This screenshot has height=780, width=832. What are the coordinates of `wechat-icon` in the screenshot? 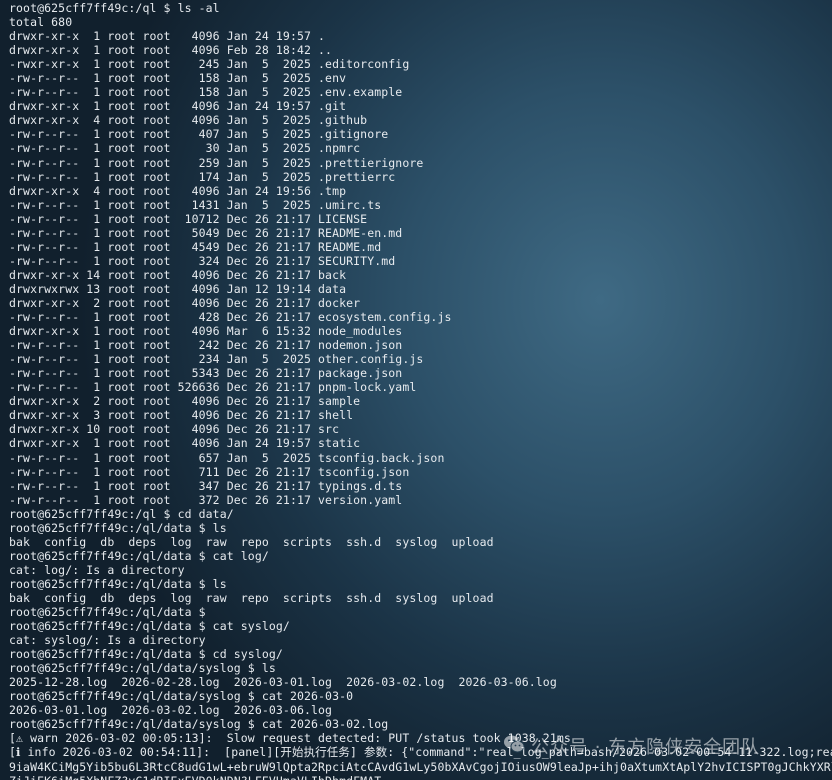 It's located at (514, 746).